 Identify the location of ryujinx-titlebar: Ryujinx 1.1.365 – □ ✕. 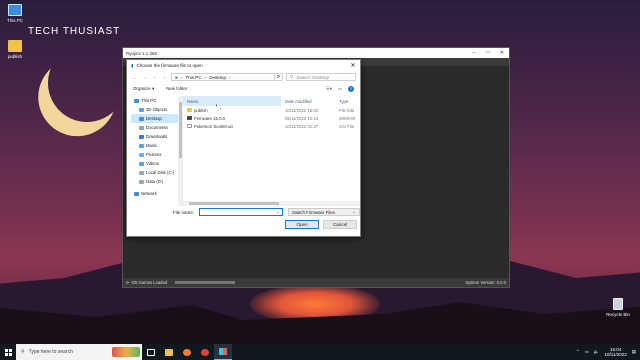
(316, 53).